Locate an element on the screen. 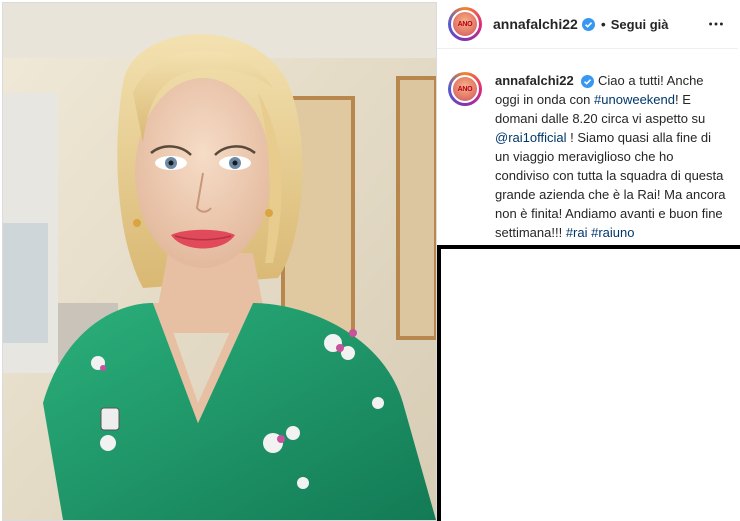  profile-avatar: ANO is located at coordinates (465, 24).